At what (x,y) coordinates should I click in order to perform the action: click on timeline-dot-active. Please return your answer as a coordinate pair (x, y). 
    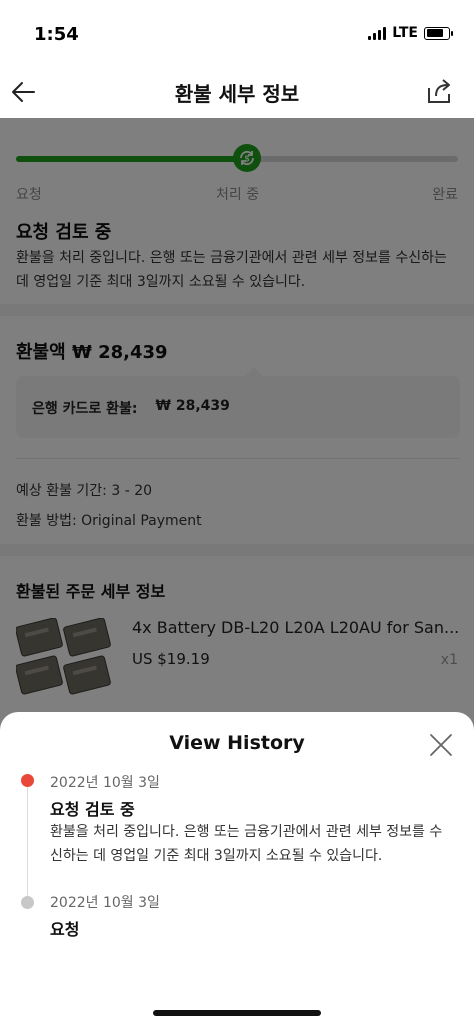
    Looking at the image, I should click on (27, 780).